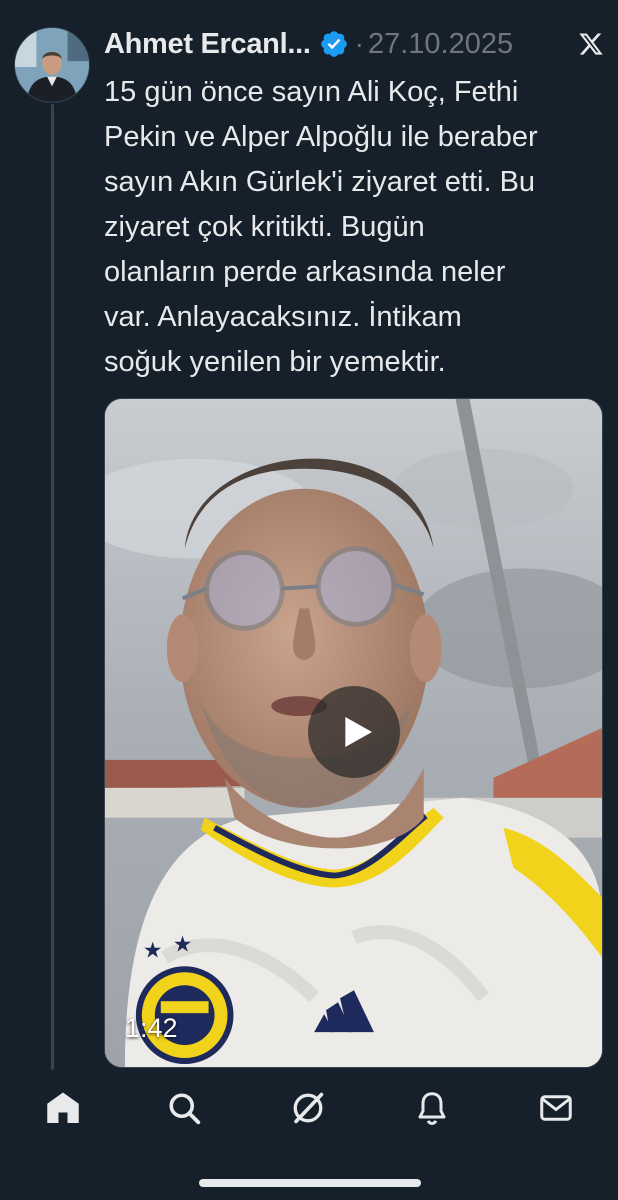  I want to click on avatar, so click(52, 65).